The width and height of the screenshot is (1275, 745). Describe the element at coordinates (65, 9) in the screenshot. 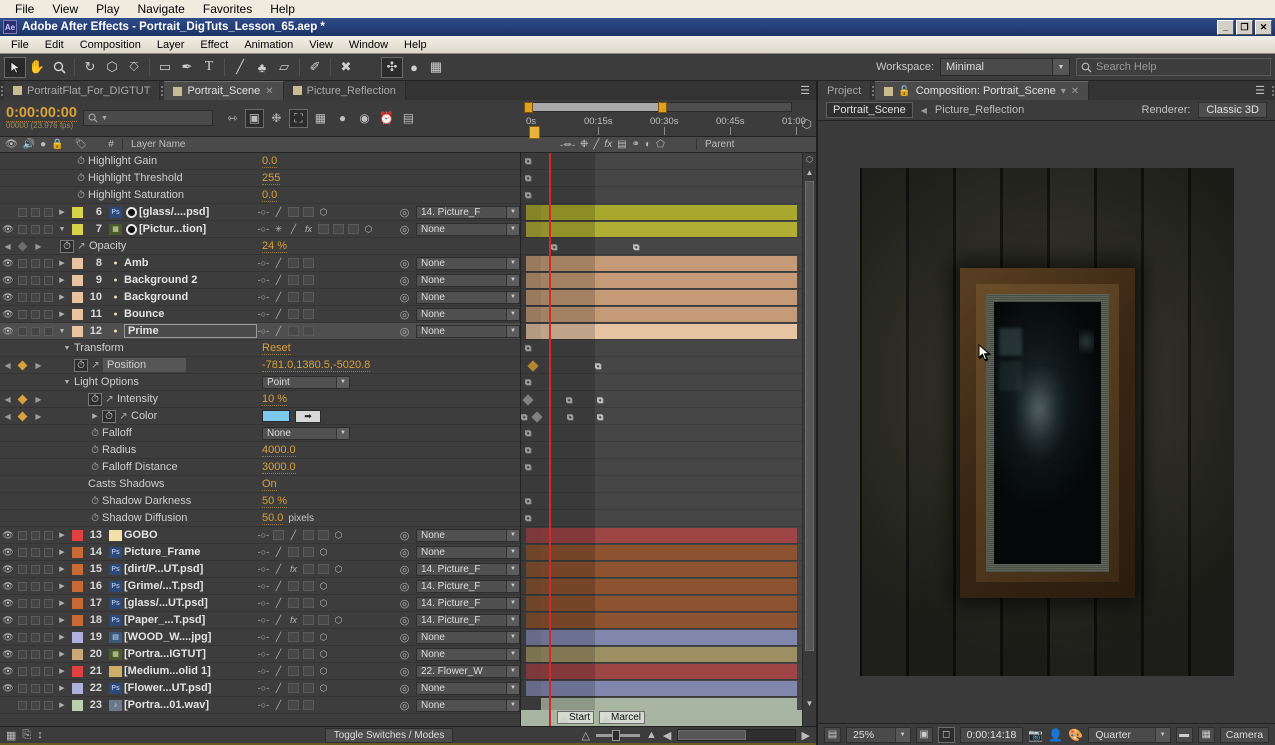

I see `os-menu-view: View` at that location.